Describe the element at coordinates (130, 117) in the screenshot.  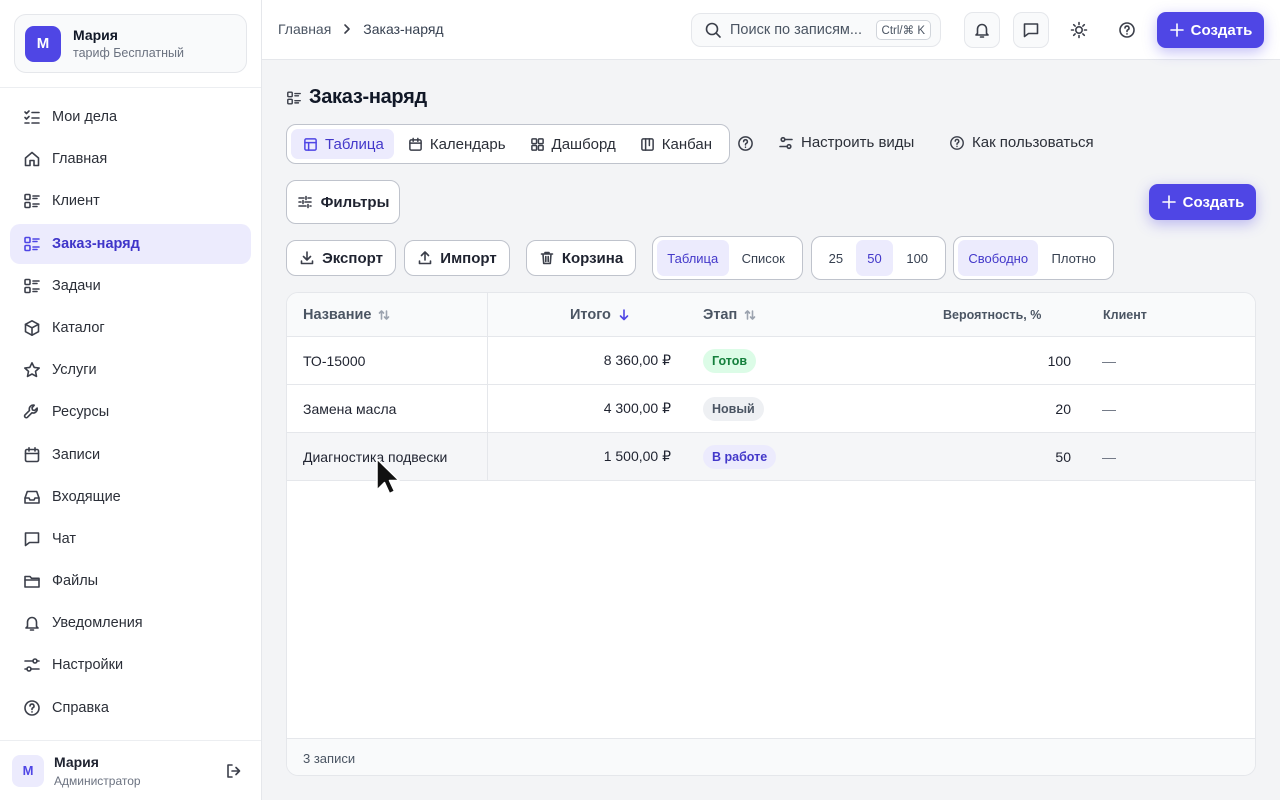
I see `sidebar-item-my-tasks: Мои дела` at that location.